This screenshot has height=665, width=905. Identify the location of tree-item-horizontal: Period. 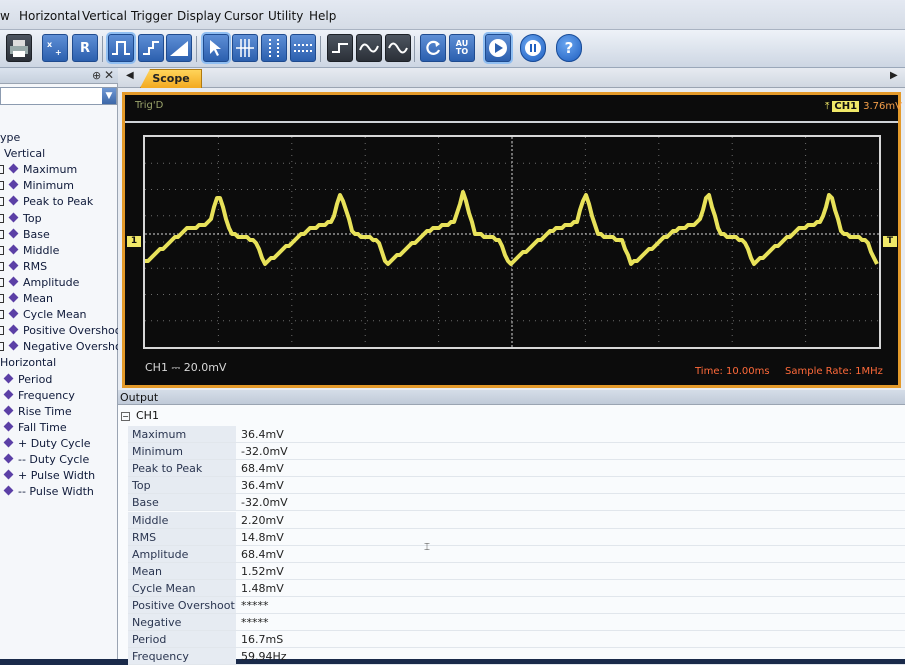
(28, 380).